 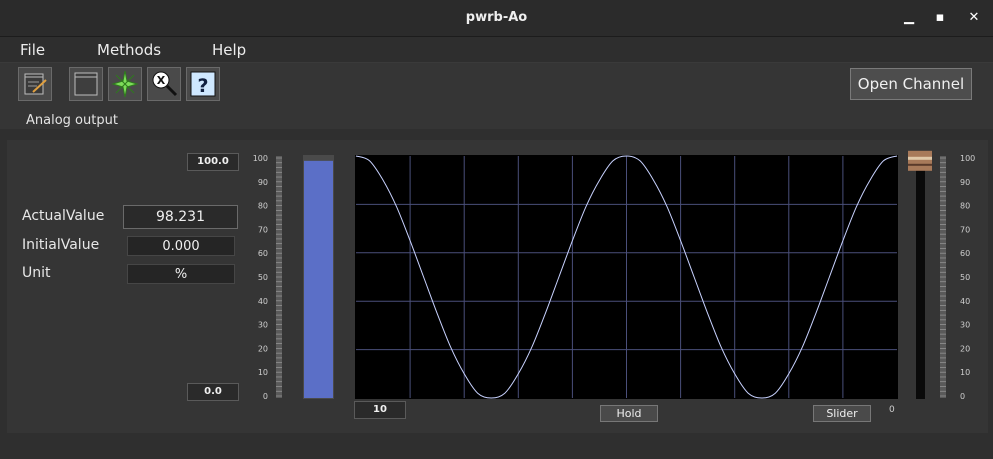 I want to click on right-scale-tick-label: 30, so click(x=965, y=325).